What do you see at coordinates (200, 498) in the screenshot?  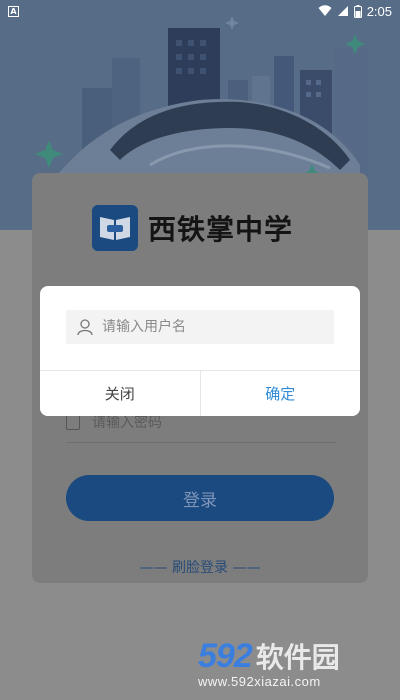 I see `login-button: 登录` at bounding box center [200, 498].